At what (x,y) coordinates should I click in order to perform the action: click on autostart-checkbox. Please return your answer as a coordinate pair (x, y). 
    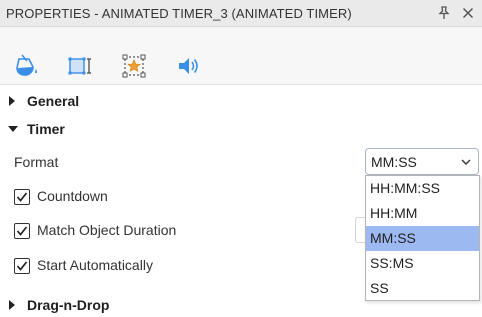
    Looking at the image, I should click on (22, 266).